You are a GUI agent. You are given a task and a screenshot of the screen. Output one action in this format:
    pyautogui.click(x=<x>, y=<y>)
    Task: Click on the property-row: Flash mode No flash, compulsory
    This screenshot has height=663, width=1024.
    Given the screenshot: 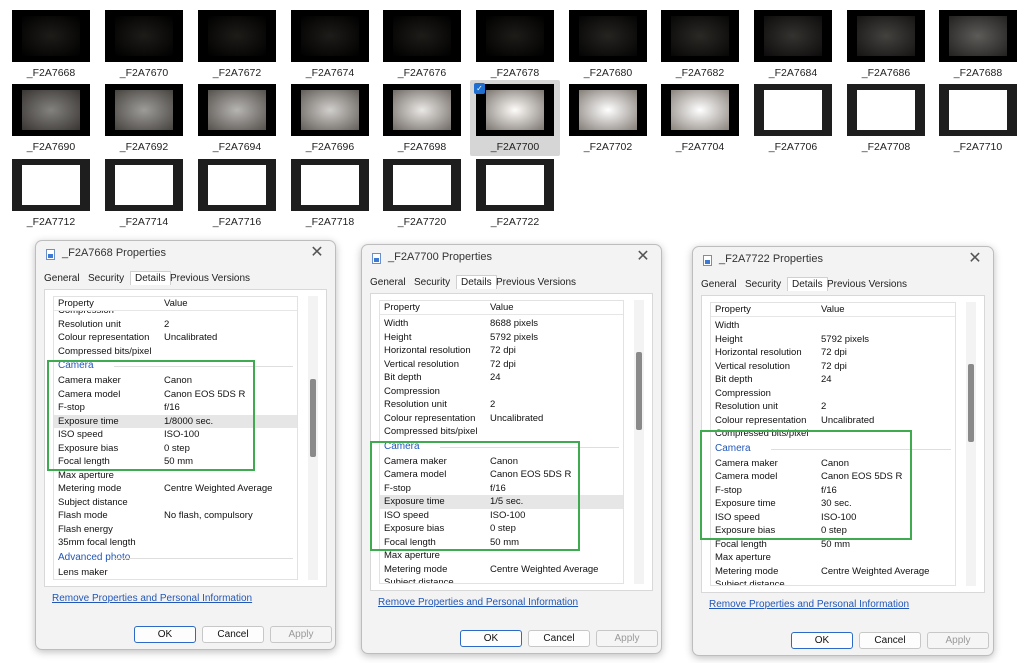 What is the action you would take?
    pyautogui.click(x=175, y=516)
    